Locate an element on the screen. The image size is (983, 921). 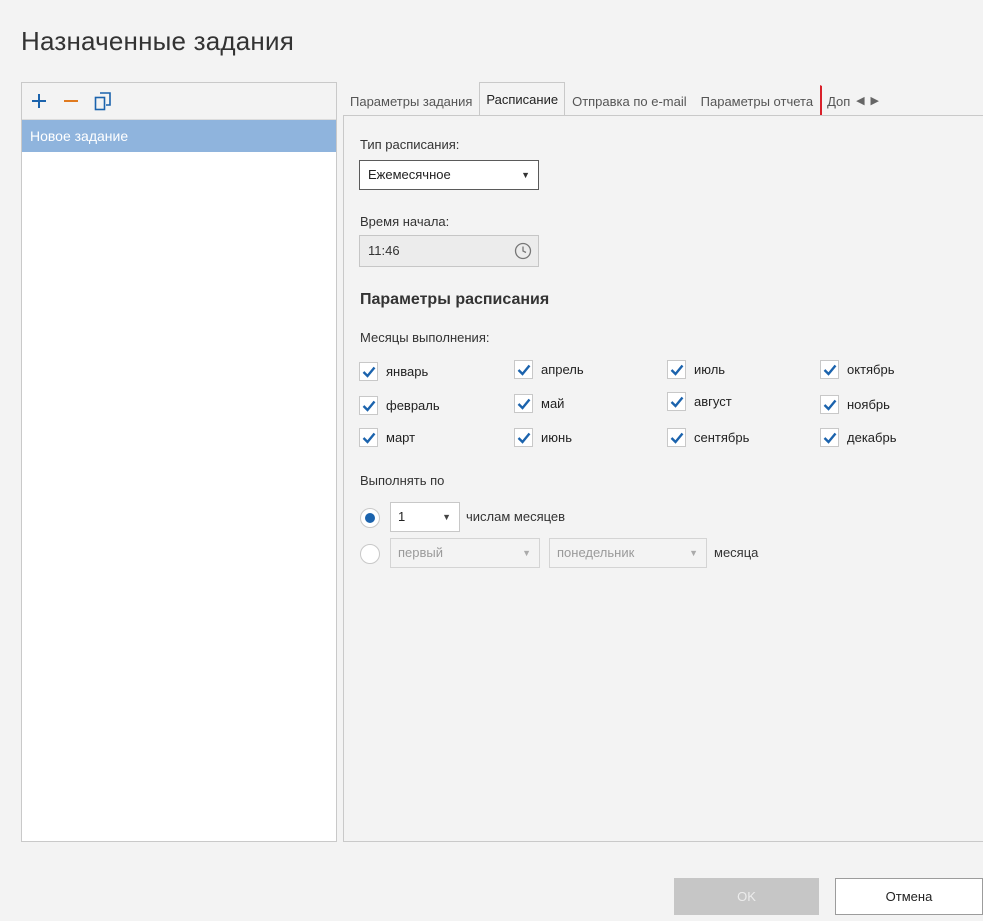
radio-selected-icon is located at coordinates (370, 518).